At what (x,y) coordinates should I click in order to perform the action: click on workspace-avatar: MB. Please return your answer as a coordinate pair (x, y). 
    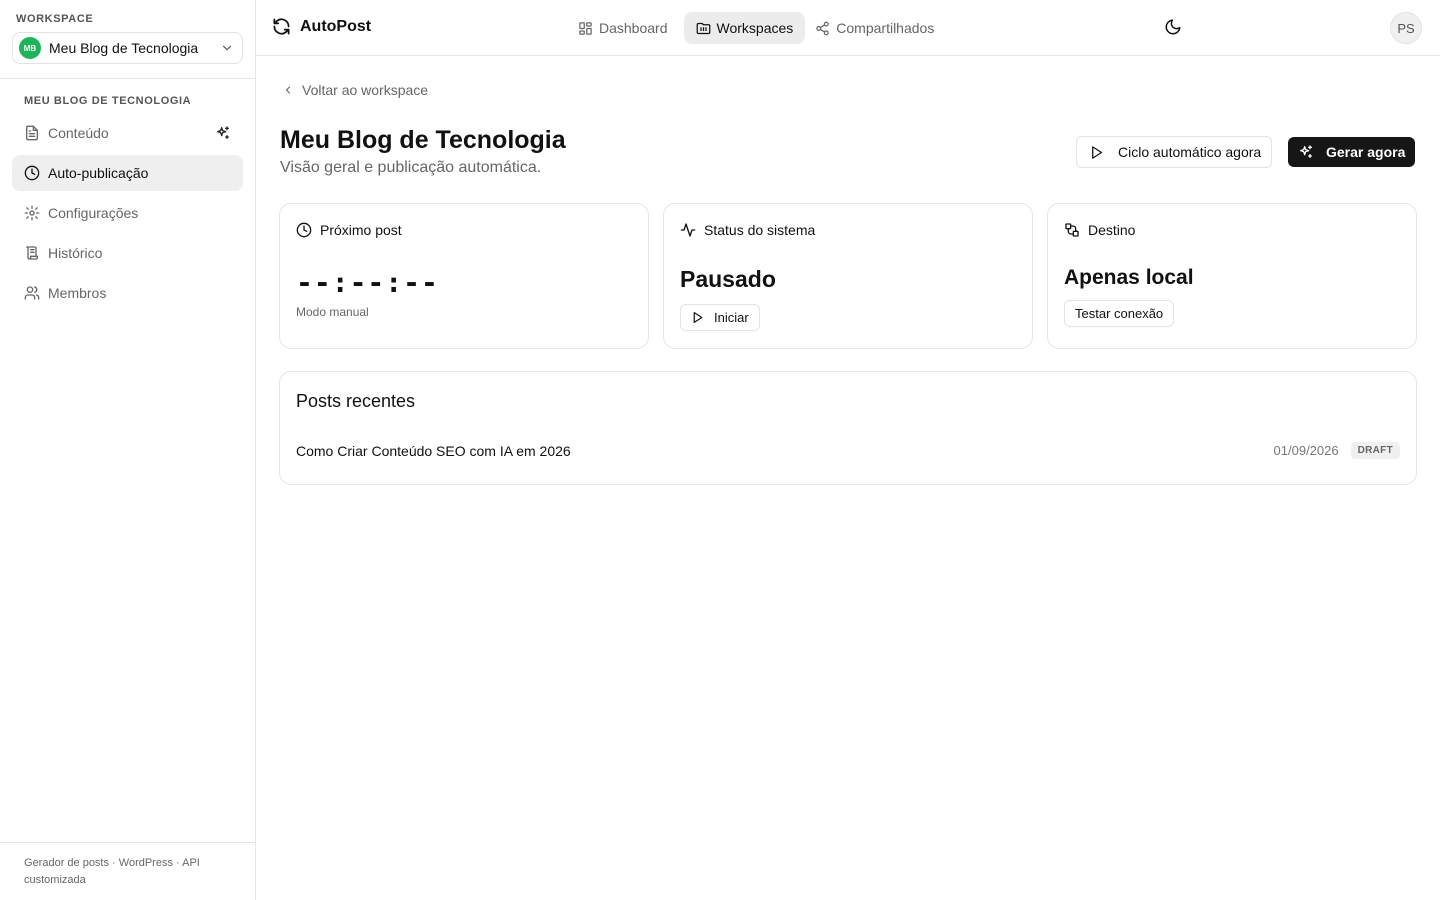
    Looking at the image, I should click on (30, 48).